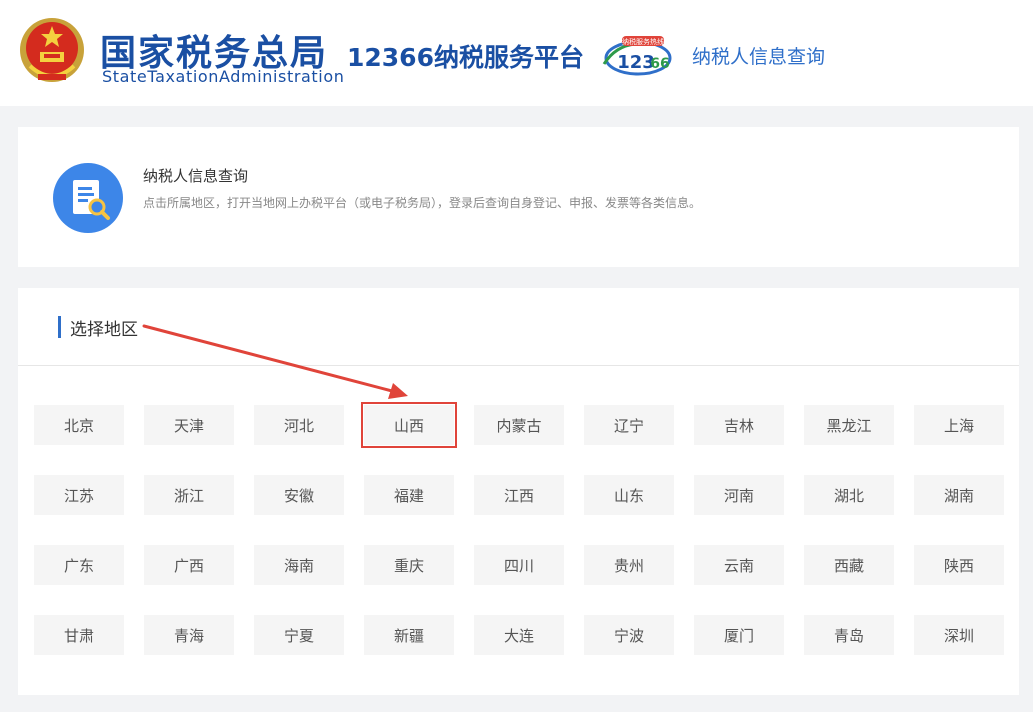 The height and width of the screenshot is (712, 1033). What do you see at coordinates (409, 565) in the screenshot?
I see `region-button-chongqing: 重庆` at bounding box center [409, 565].